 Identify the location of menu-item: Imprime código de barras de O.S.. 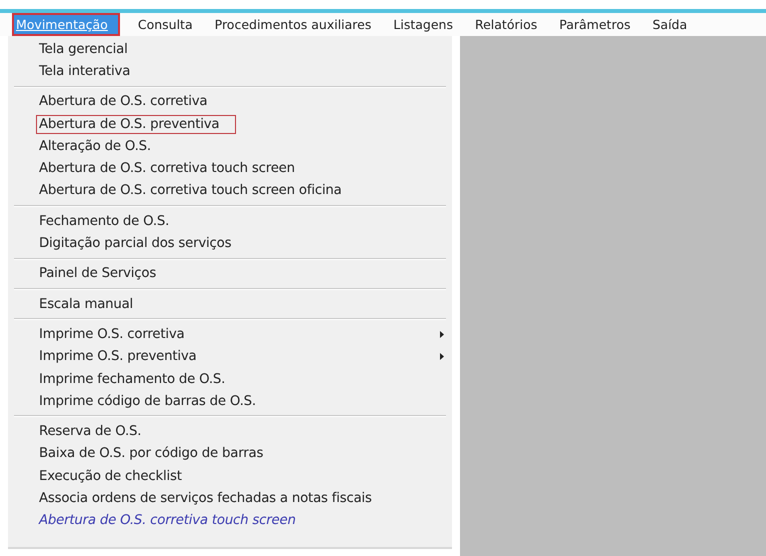
(147, 401).